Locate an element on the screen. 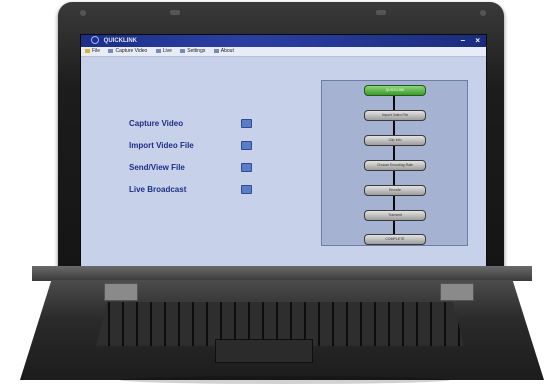 This screenshot has height=387, width=560. step-complete: COMPLETE is located at coordinates (395, 239).